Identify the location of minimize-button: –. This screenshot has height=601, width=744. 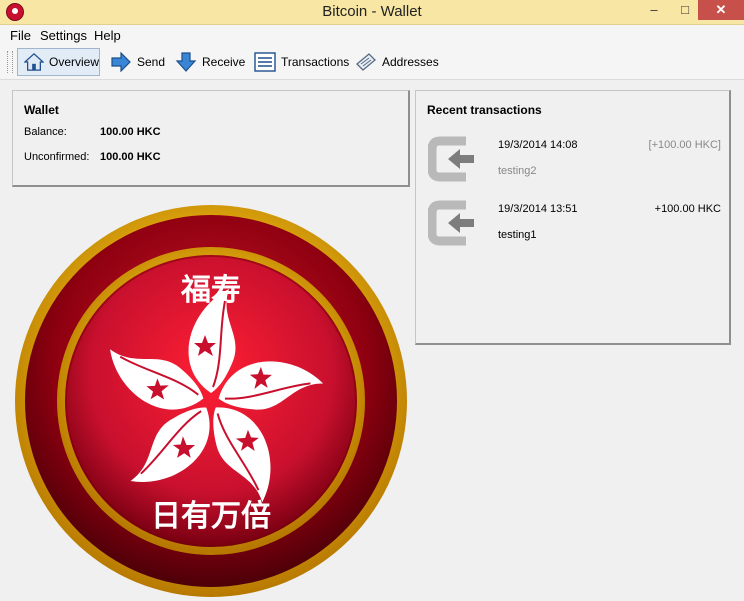
(654, 10).